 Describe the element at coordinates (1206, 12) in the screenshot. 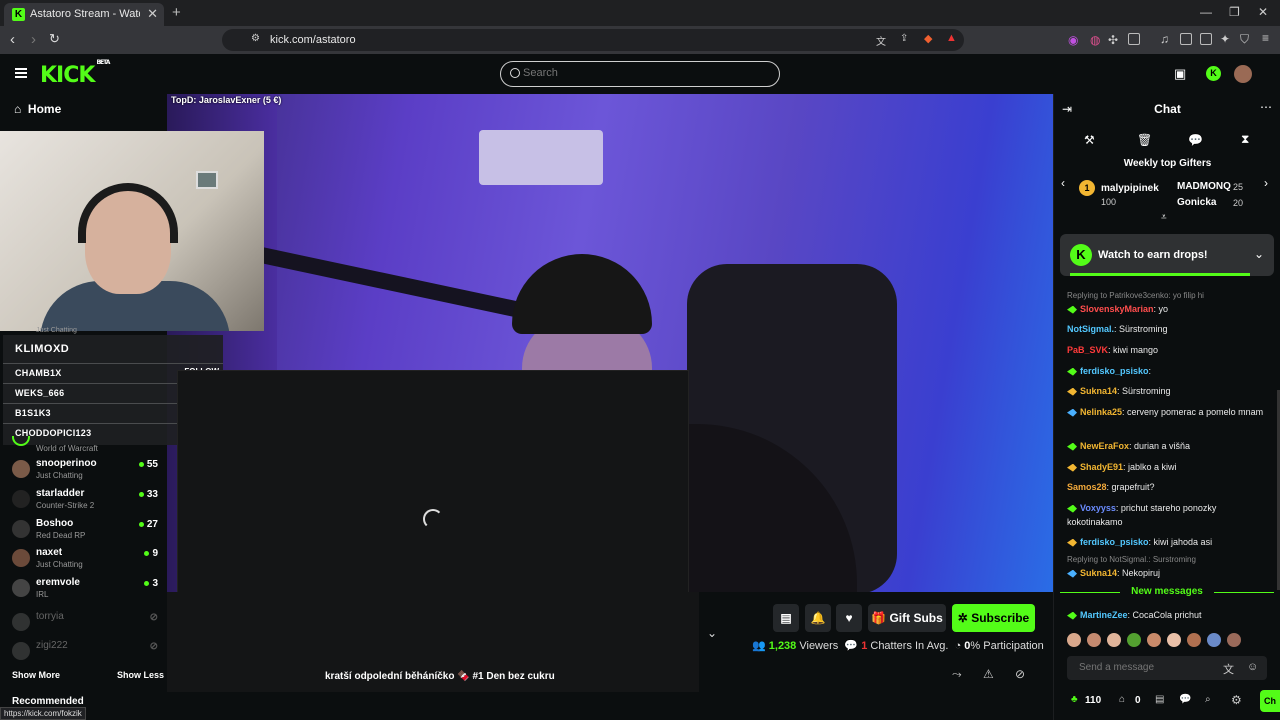

I see `minimize-icon: —` at that location.